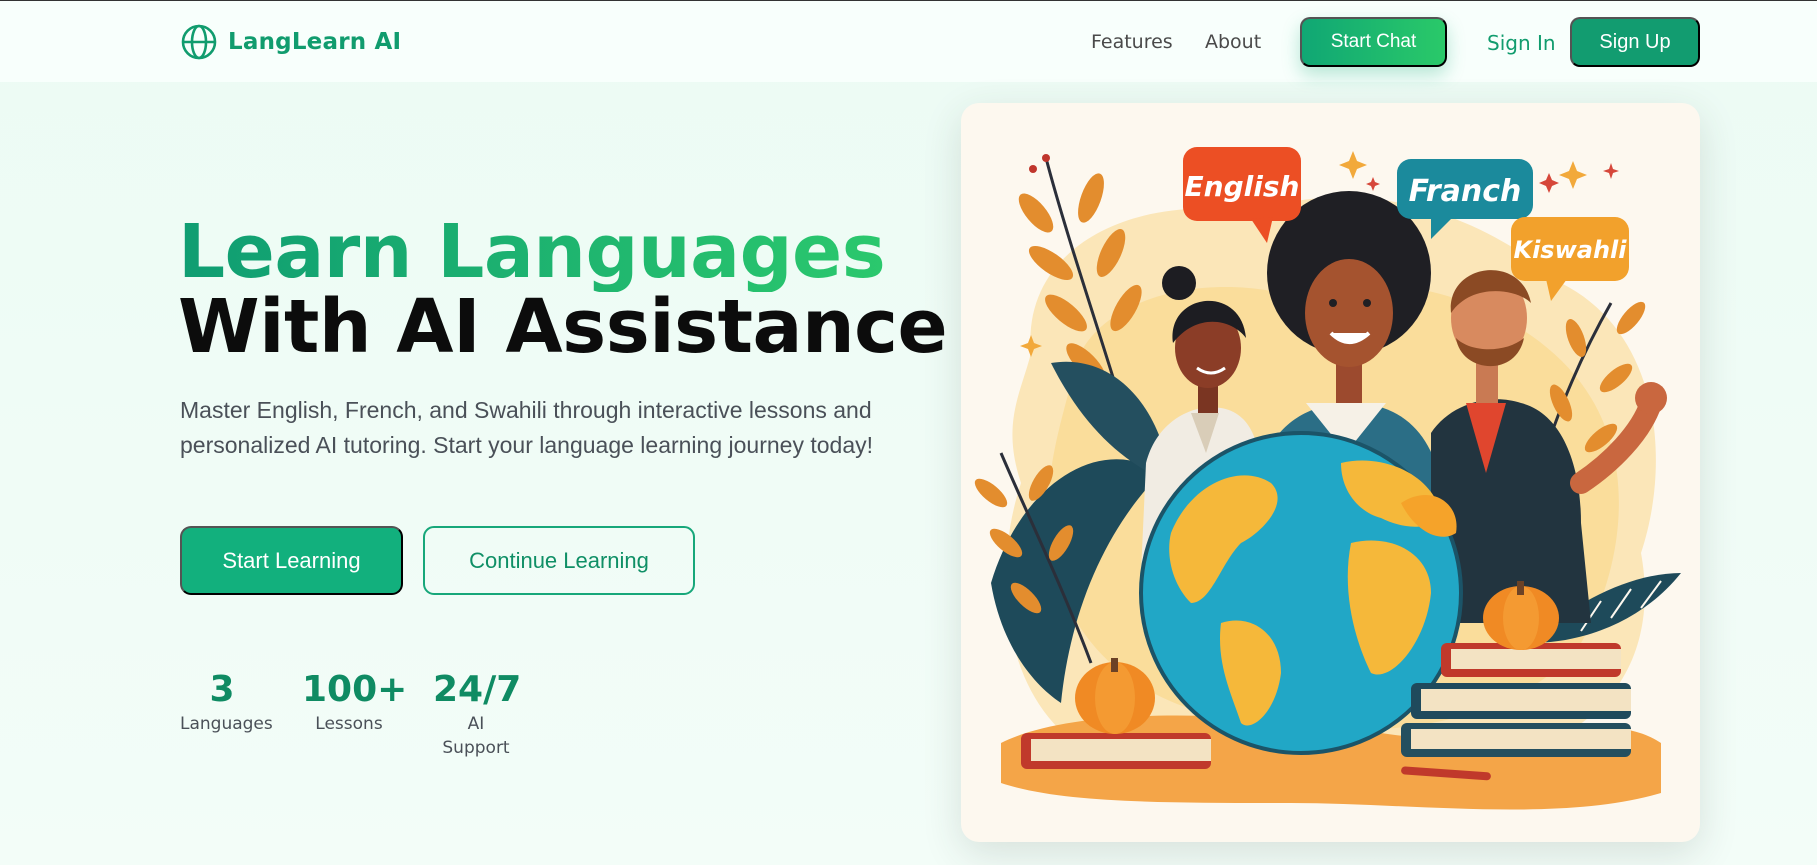 The width and height of the screenshot is (1817, 865). Describe the element at coordinates (315, 42) in the screenshot. I see `brand-name: LangLearn AI` at that location.